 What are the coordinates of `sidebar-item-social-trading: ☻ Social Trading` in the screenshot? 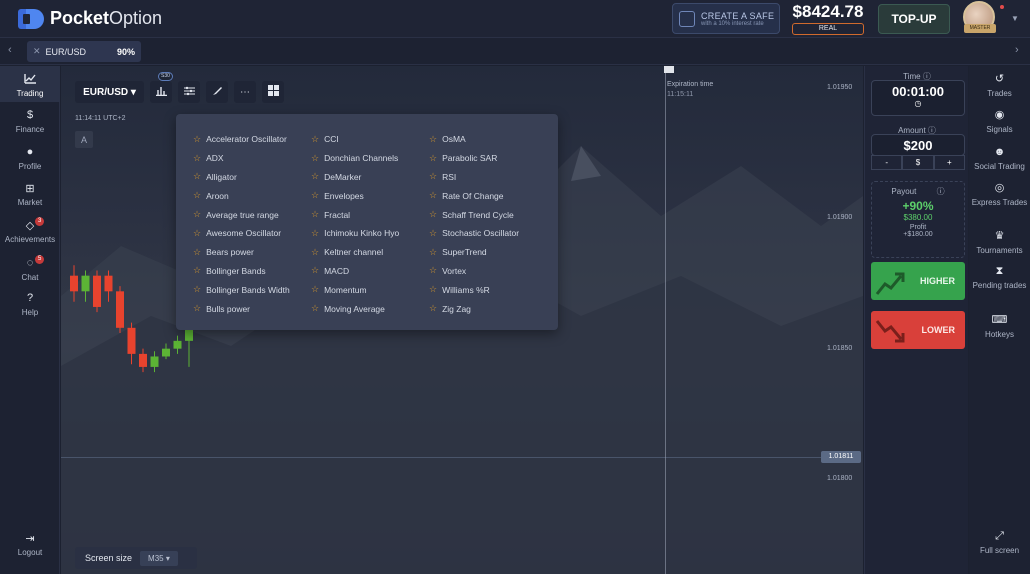 It's located at (999, 159).